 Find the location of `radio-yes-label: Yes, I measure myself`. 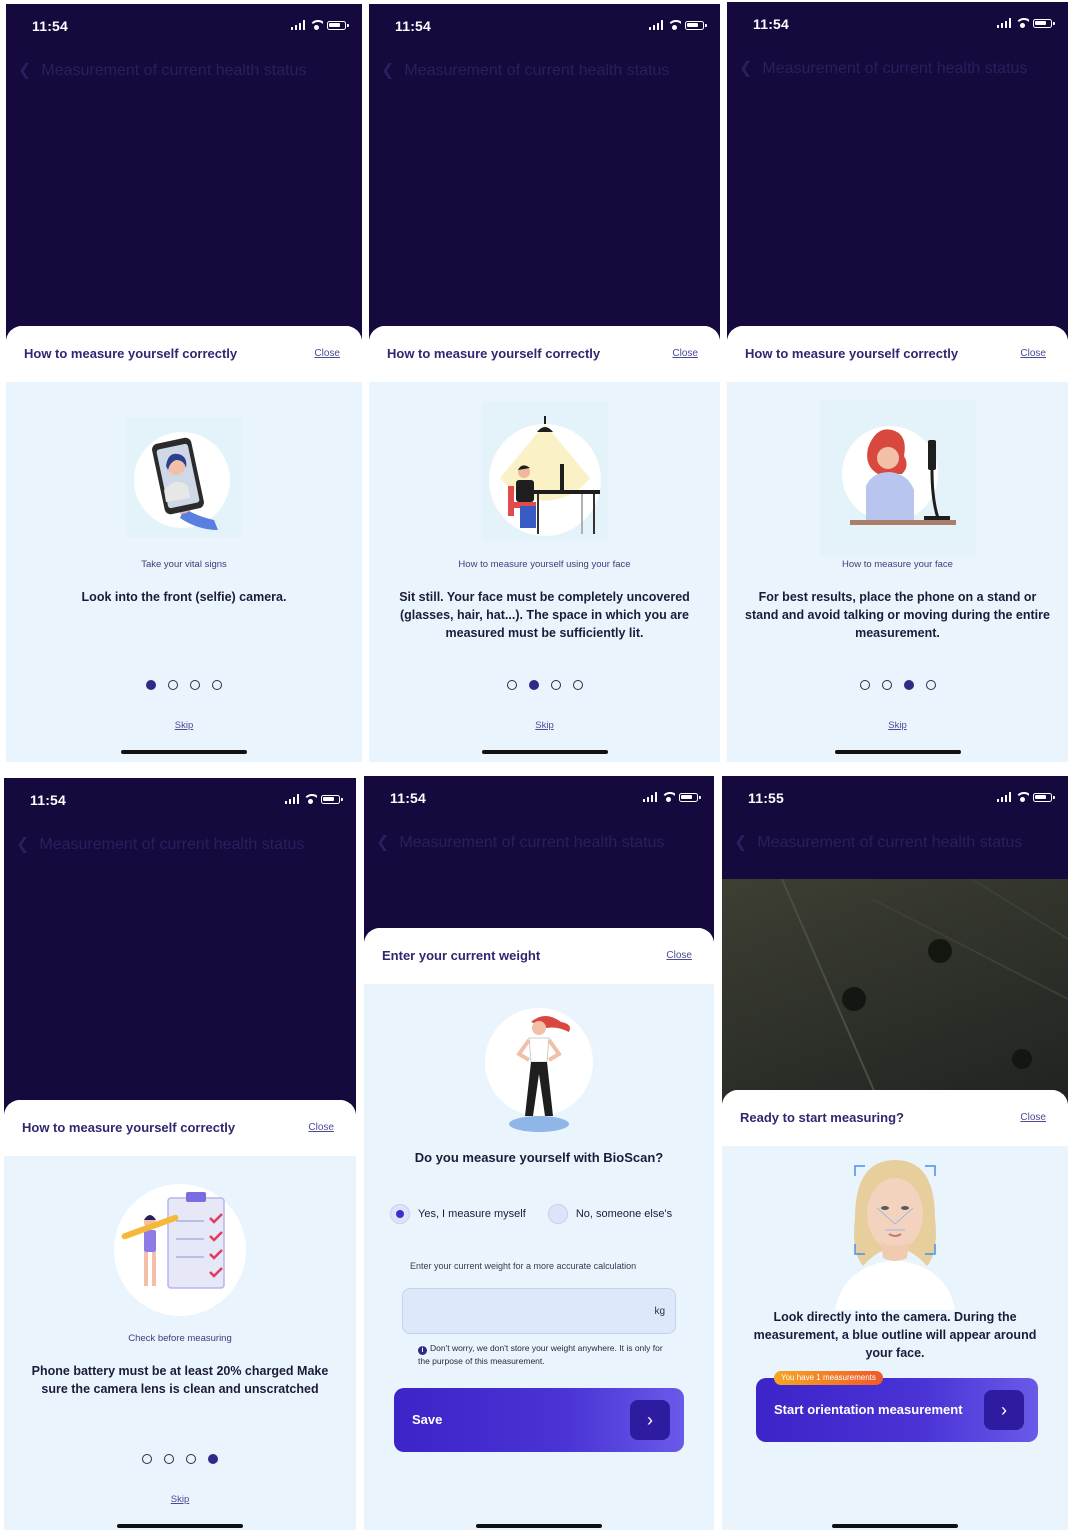

radio-yes-label: Yes, I measure myself is located at coordinates (472, 1214).